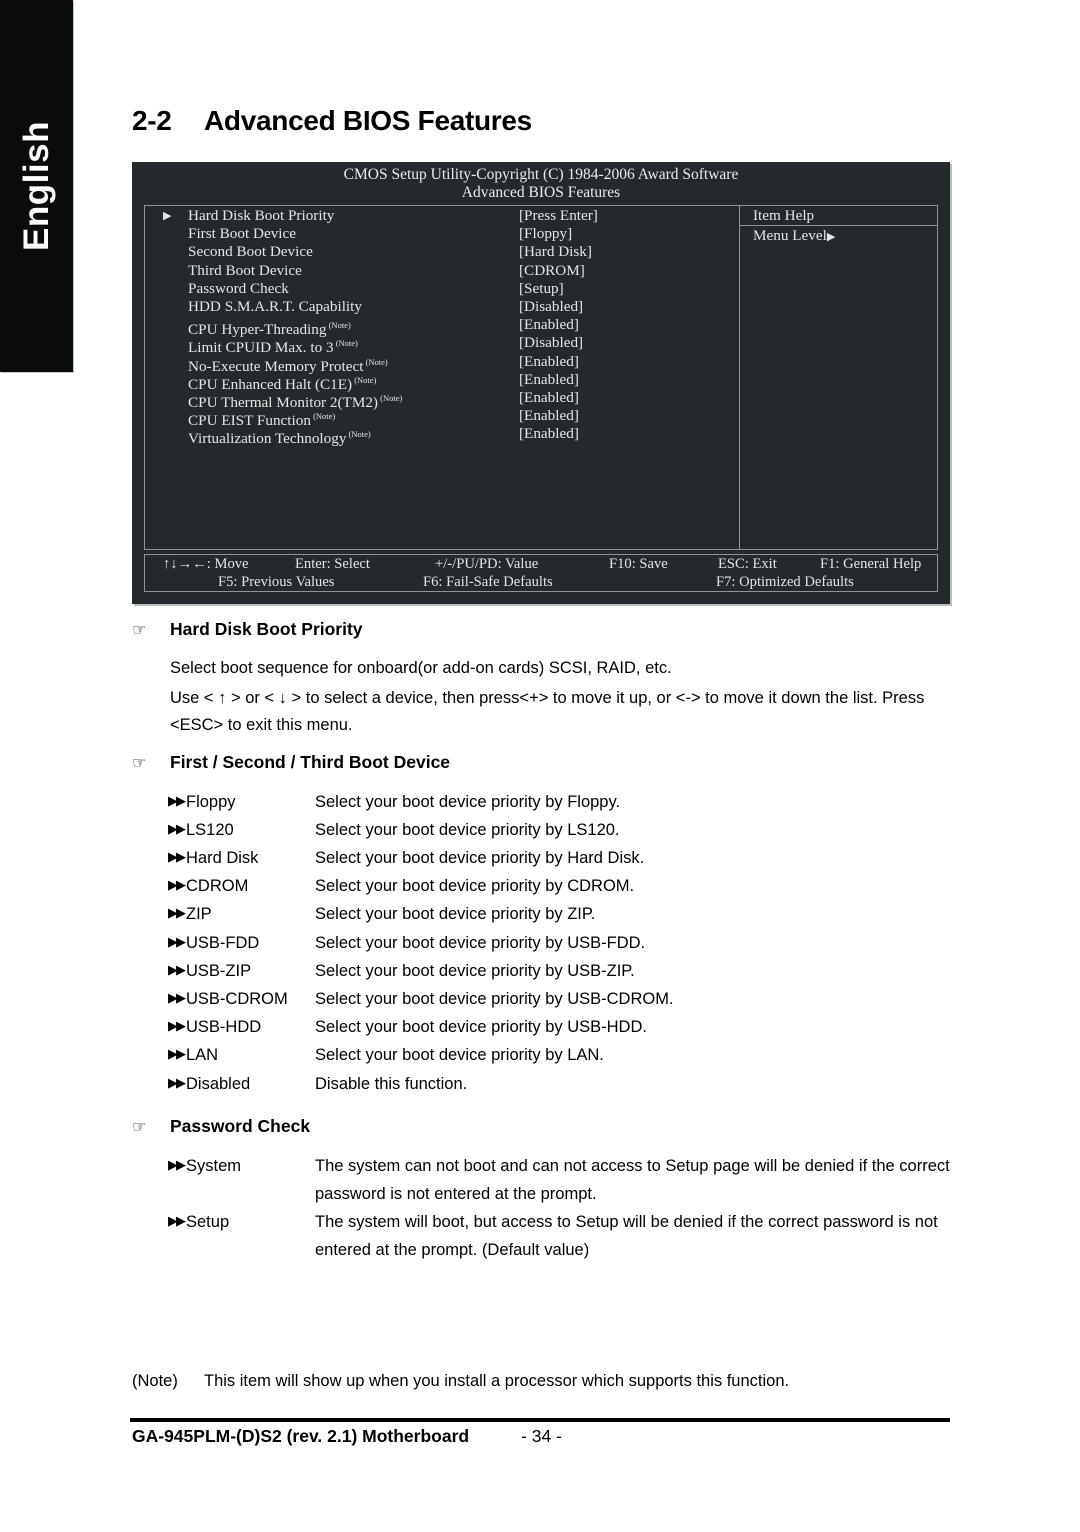 This screenshot has width=1080, height=1532. What do you see at coordinates (442, 289) in the screenshot?
I see `bios-setting-row: Password Check [Setup]` at bounding box center [442, 289].